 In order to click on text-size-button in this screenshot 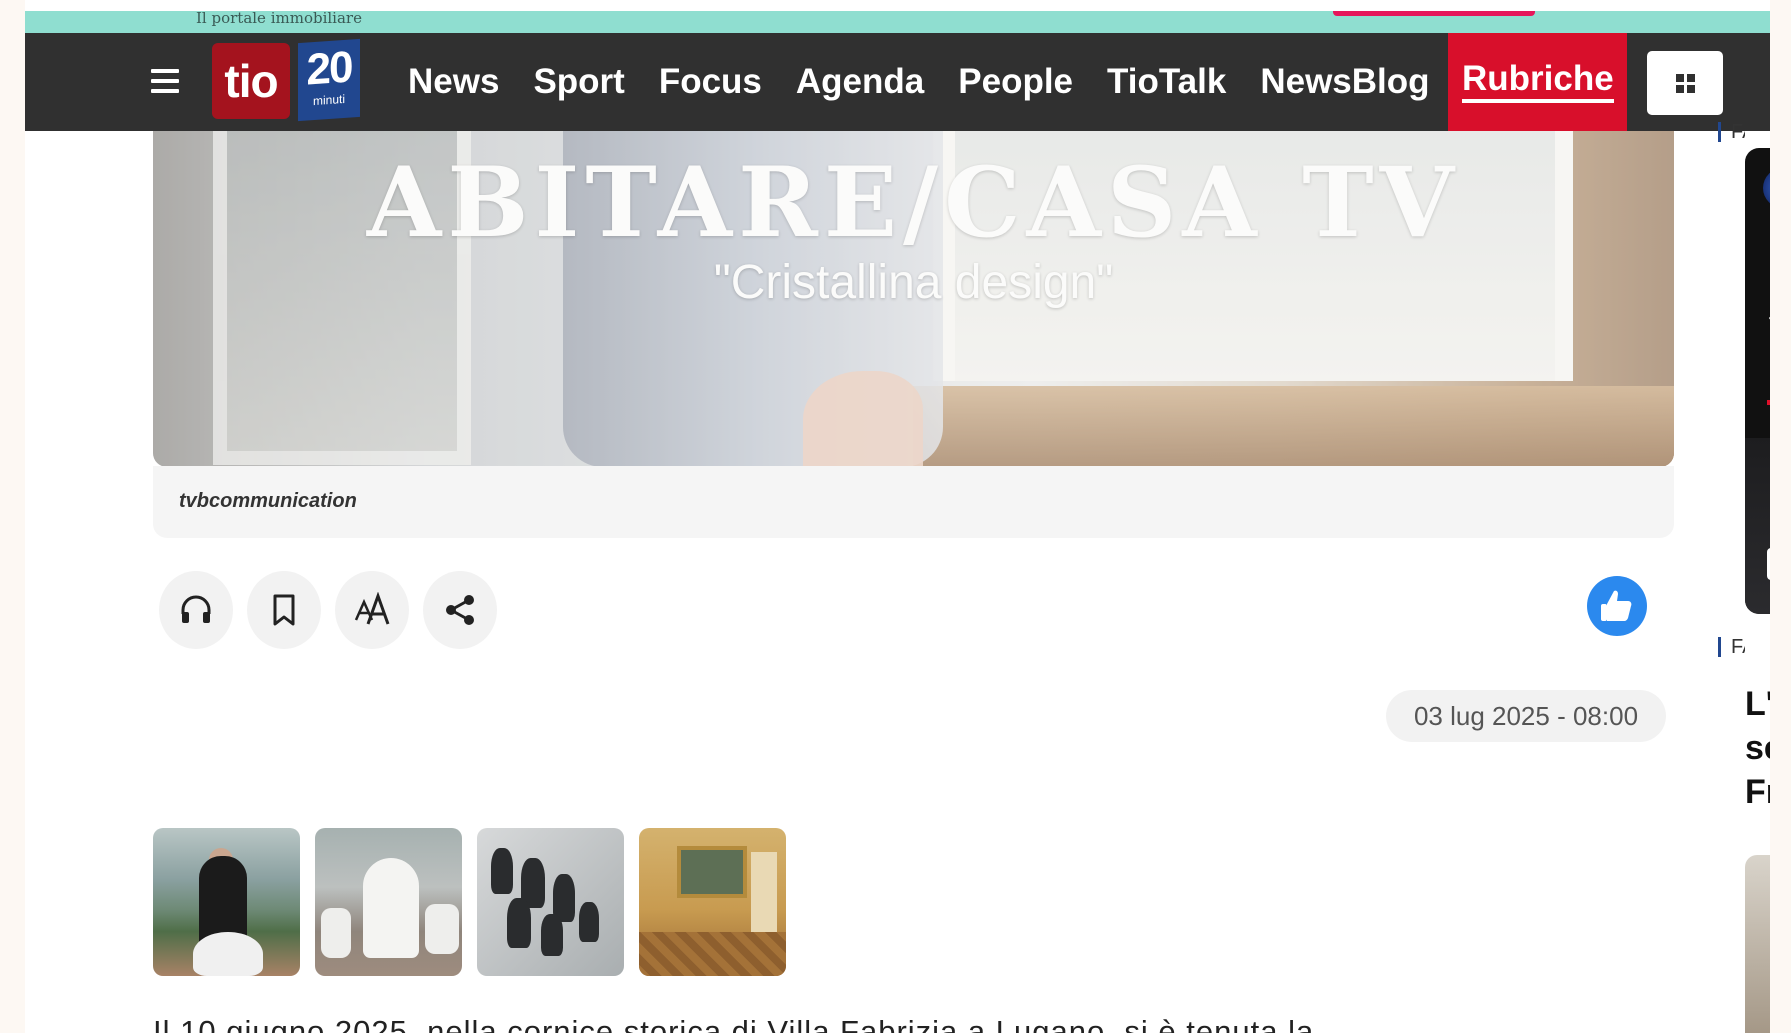, I will do `click(372, 610)`.